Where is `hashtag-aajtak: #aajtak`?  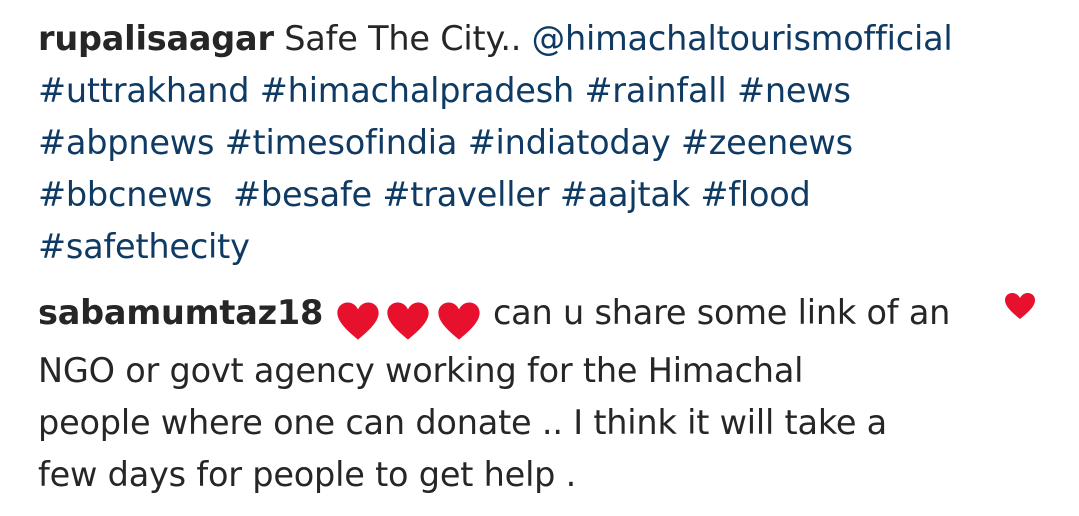 hashtag-aajtak: #aajtak is located at coordinates (625, 194).